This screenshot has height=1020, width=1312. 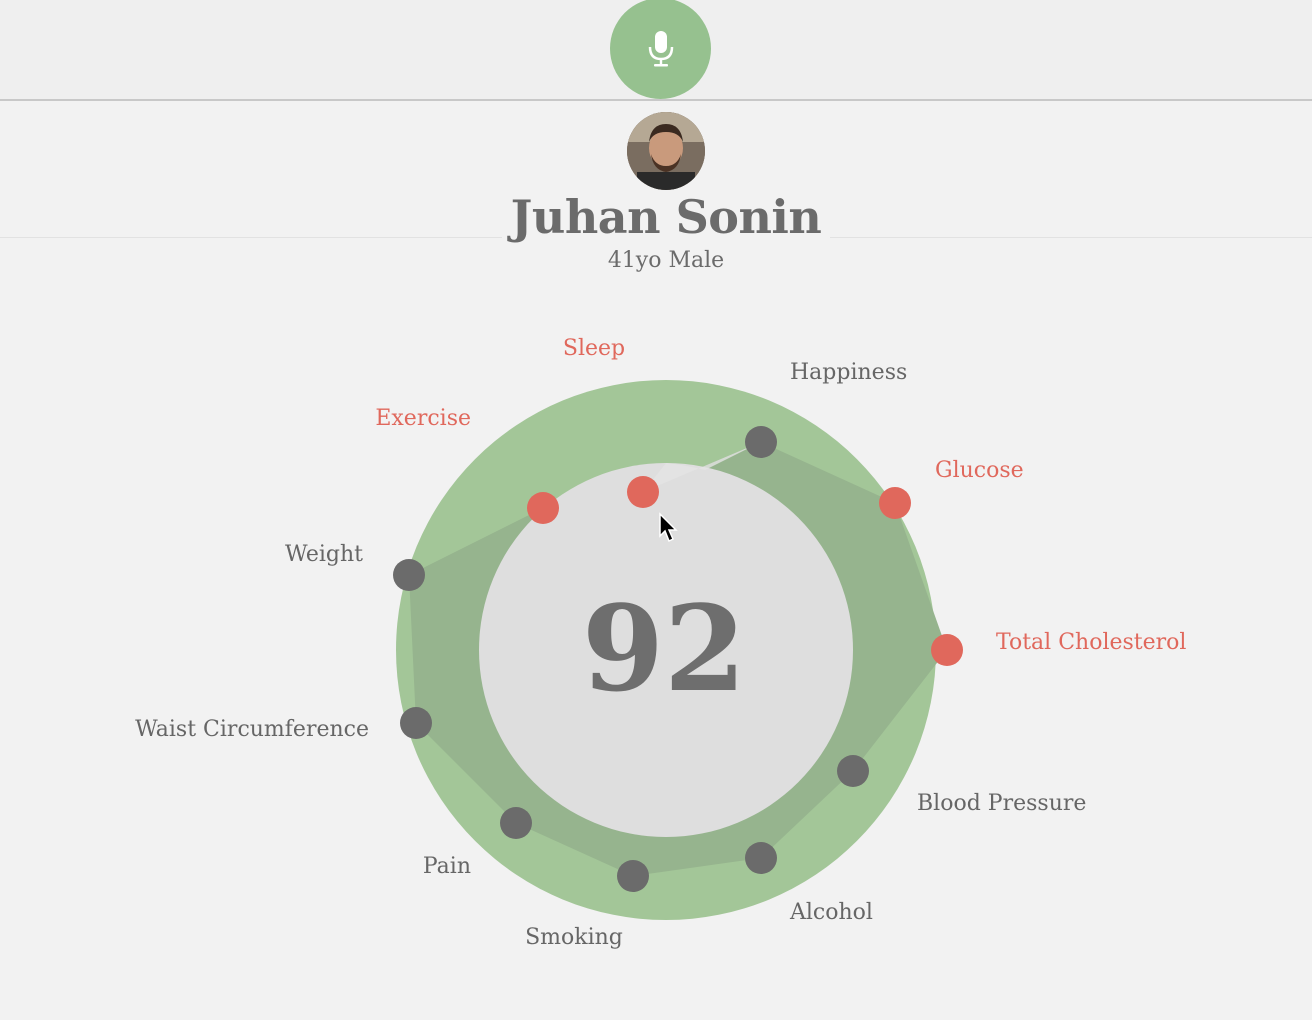 I want to click on metric-label-blood-pressure: Blood Pressure, so click(x=1001, y=803).